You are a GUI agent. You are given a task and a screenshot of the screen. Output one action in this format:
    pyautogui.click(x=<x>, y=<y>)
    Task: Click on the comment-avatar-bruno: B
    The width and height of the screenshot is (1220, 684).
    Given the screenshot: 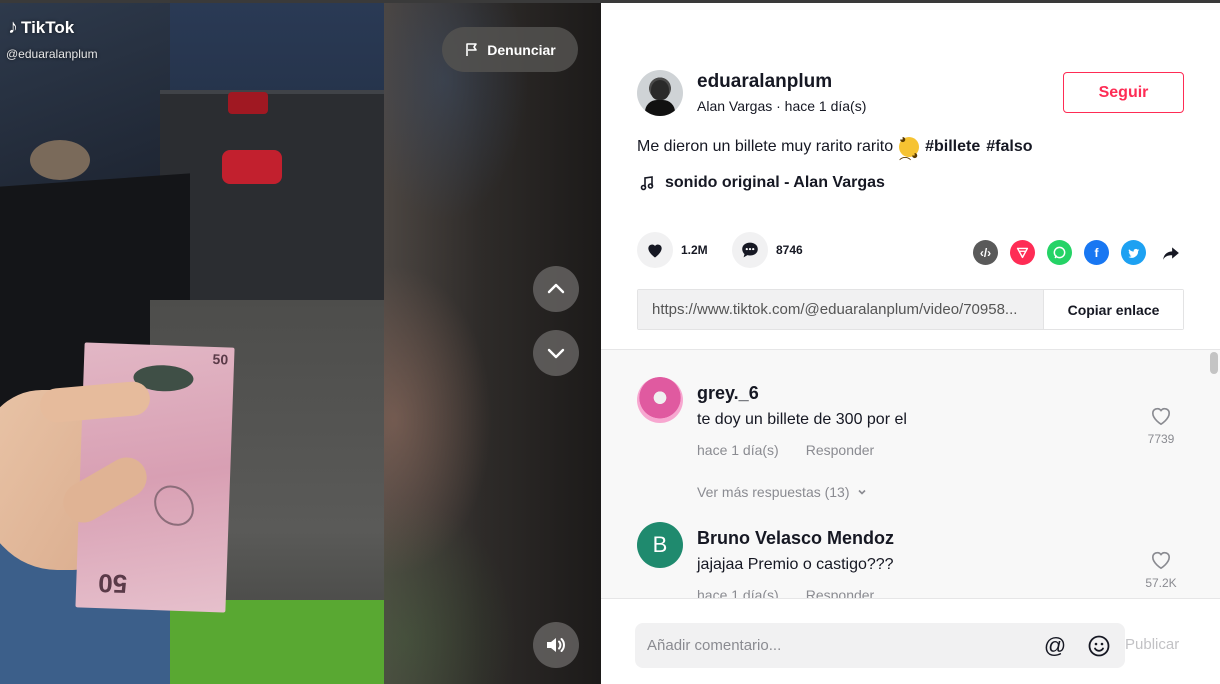 What is the action you would take?
    pyautogui.click(x=660, y=545)
    